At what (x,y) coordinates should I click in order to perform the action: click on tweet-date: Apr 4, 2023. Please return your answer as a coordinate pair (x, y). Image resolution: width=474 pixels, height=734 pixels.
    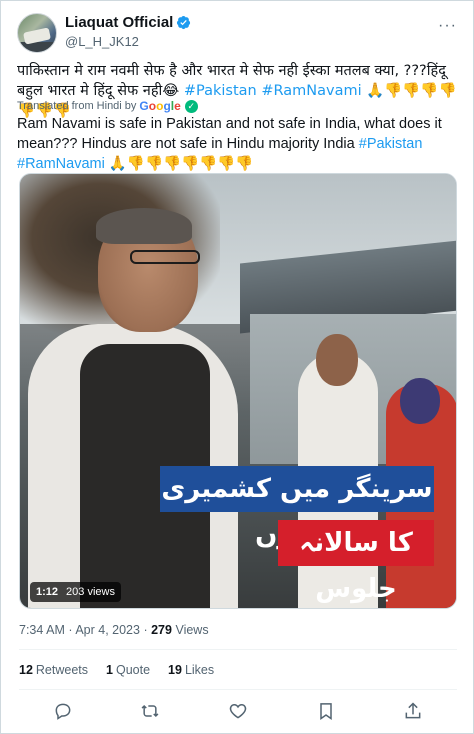
    Looking at the image, I should click on (107, 630).